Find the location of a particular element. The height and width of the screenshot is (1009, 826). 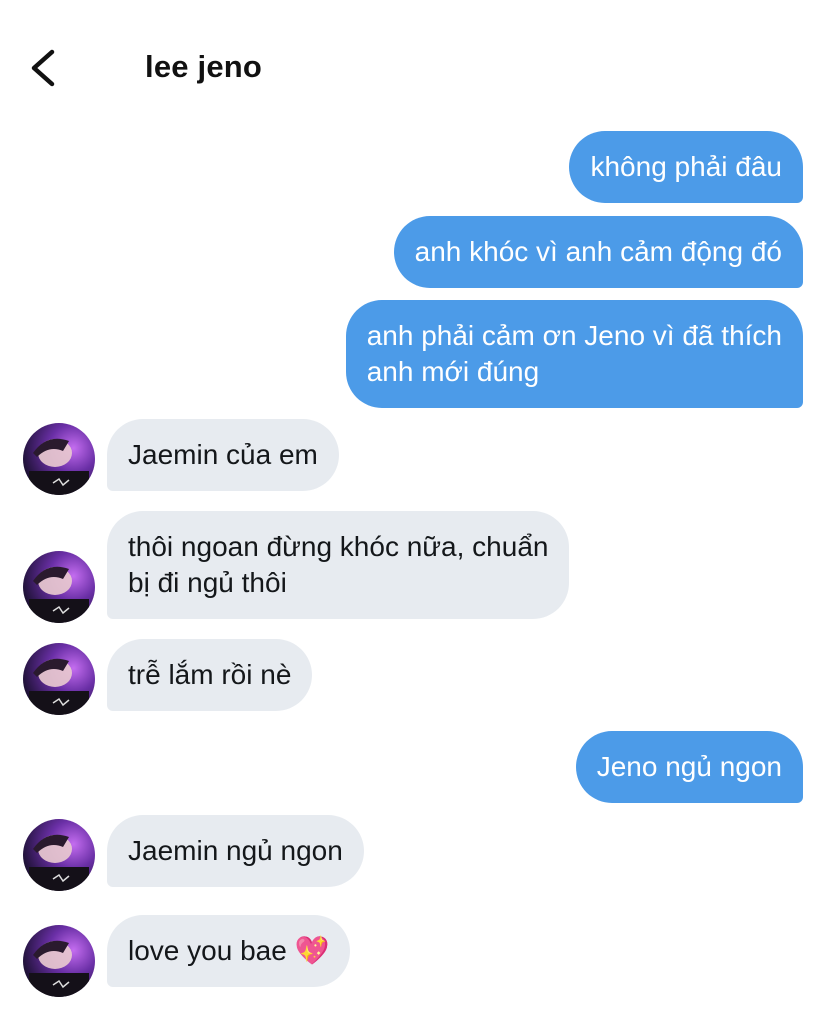

message-text-line: anh phải cảm ơn Jeno vì đã thích is located at coordinates (574, 335).